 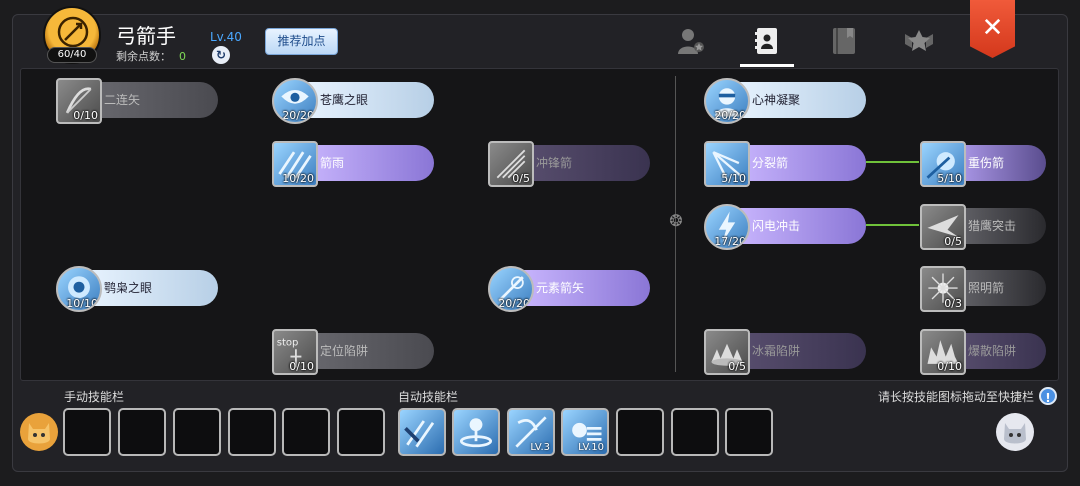 I want to click on heavy-arrow-skill-icon: 5/10, so click(x=943, y=164).